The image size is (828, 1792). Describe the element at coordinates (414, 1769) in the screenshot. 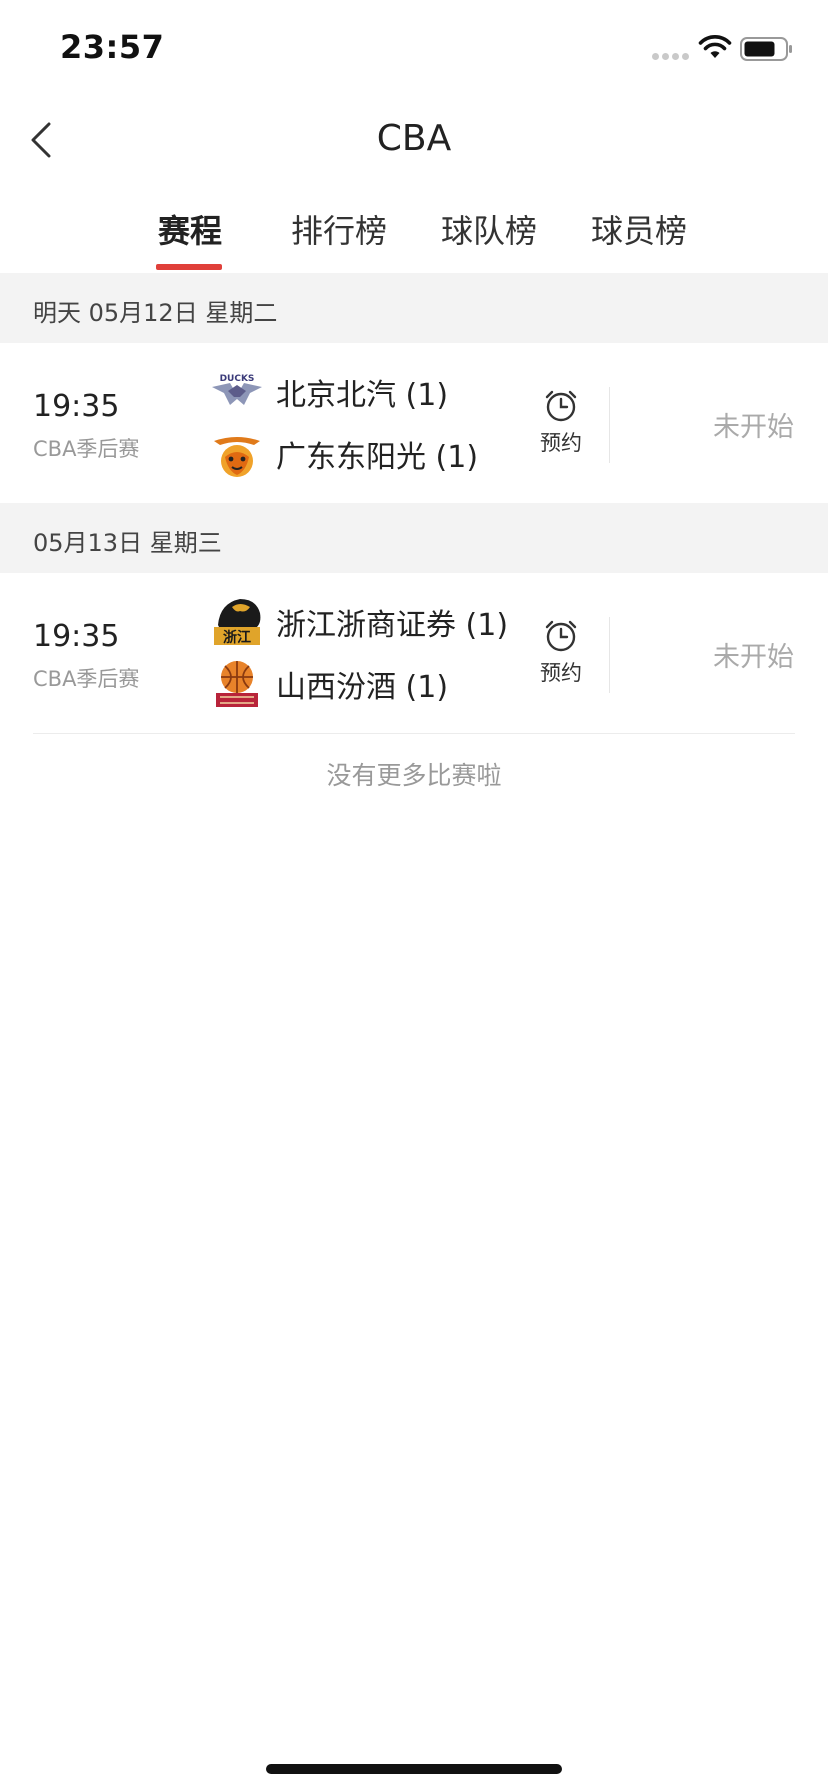

I see `home-indicator` at that location.